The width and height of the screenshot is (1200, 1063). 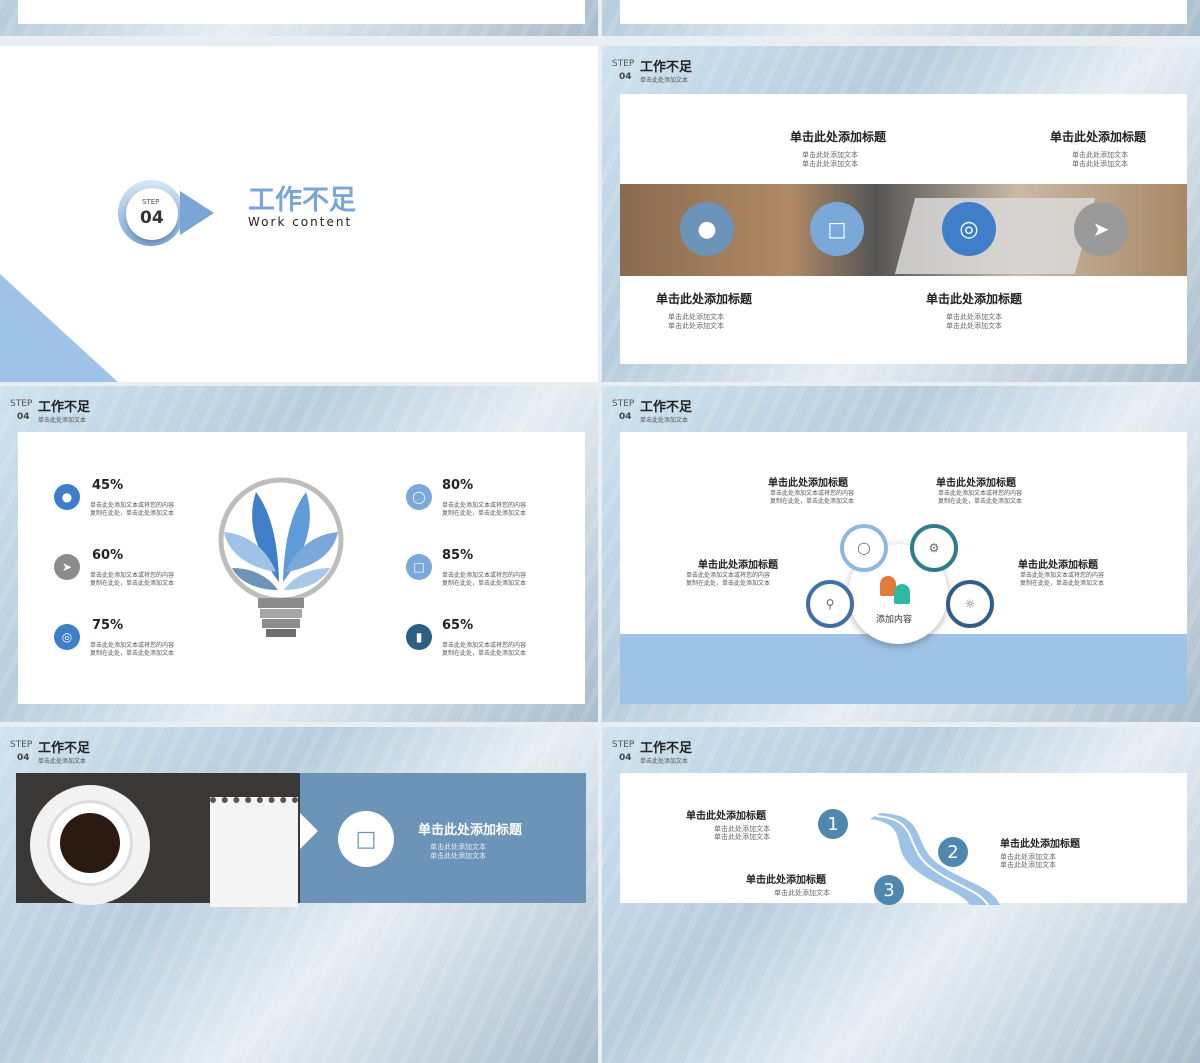 I want to click on step-1-badge: 1, so click(x=833, y=824).